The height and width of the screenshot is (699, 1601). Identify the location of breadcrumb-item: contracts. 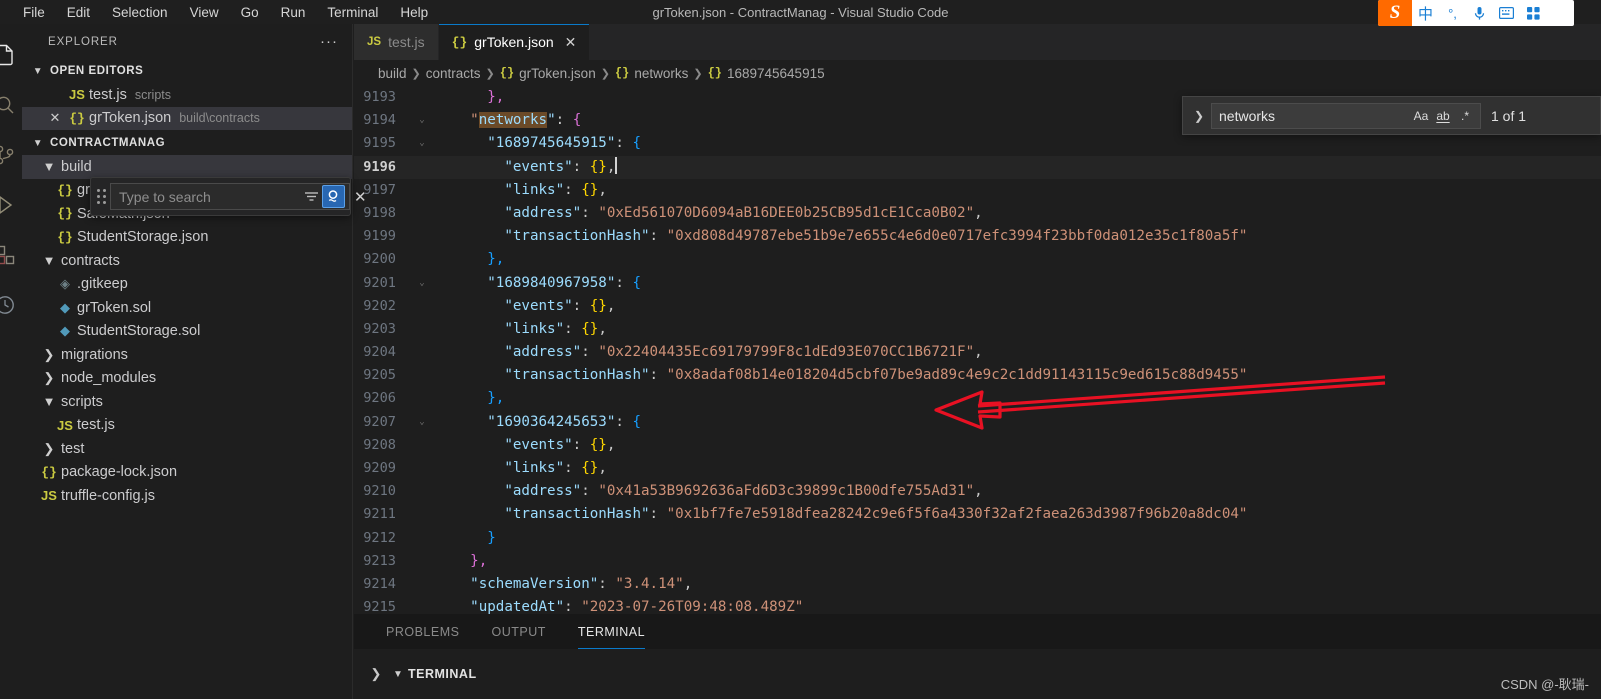
(453, 73).